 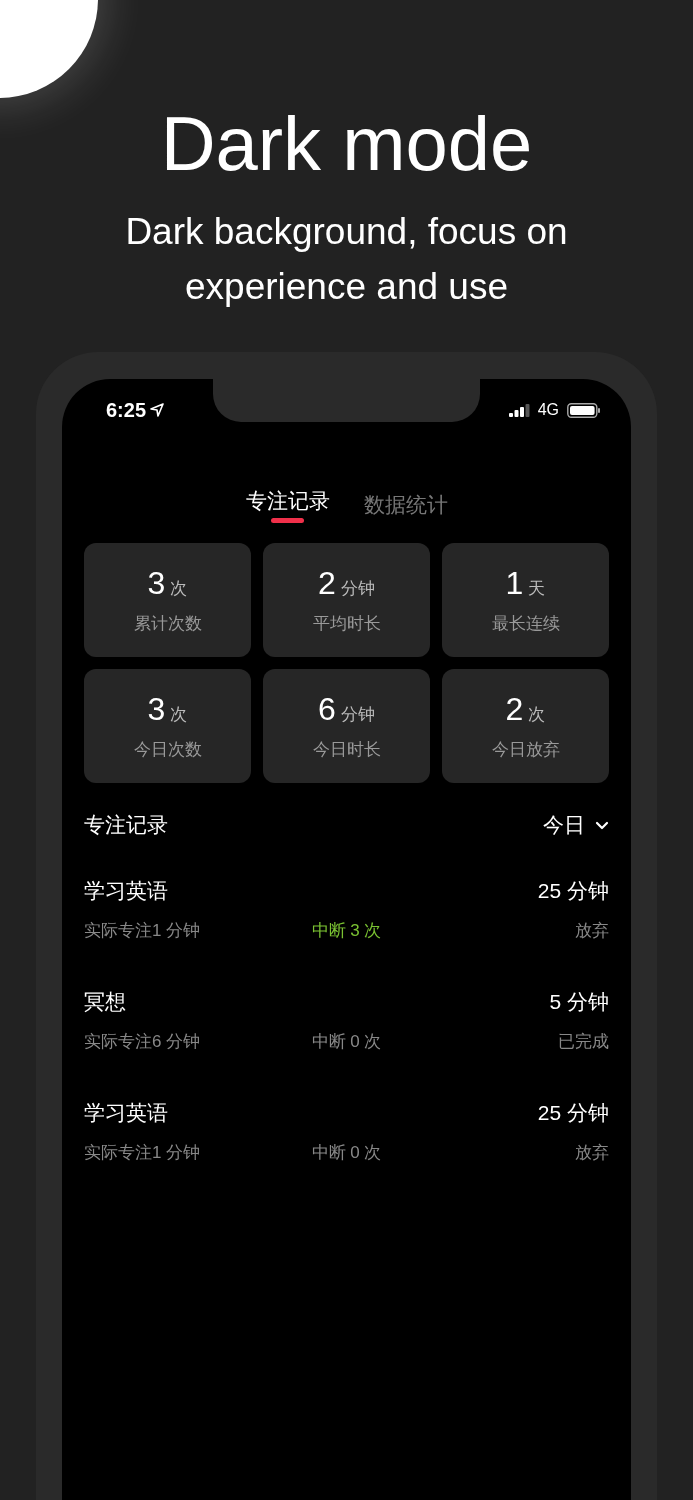 I want to click on stat-label: 今日次数, so click(x=167, y=750).